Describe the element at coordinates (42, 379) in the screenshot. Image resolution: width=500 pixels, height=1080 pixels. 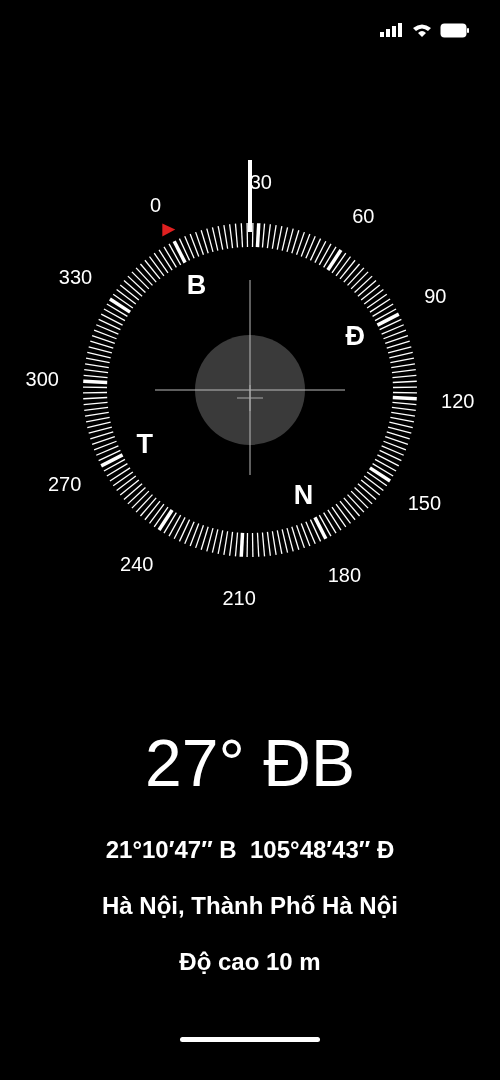
I see `degree-label: 300` at that location.